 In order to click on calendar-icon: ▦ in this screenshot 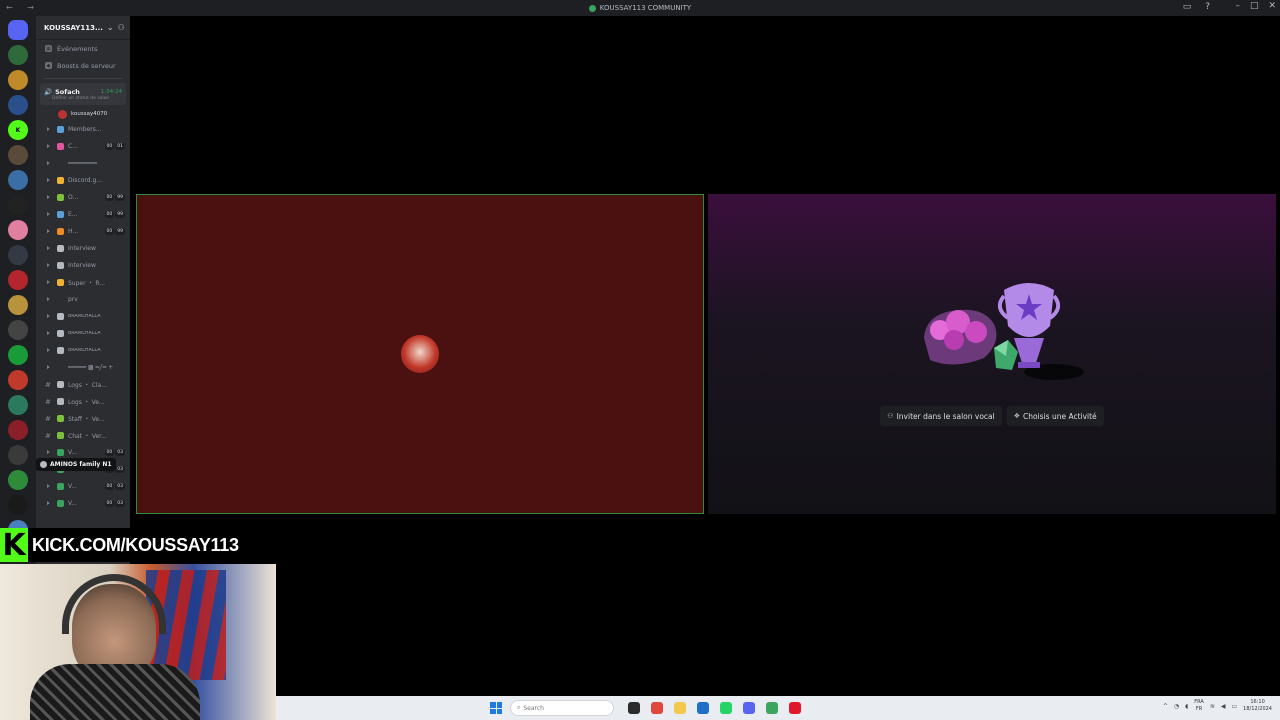, I will do `click(48, 48)`.